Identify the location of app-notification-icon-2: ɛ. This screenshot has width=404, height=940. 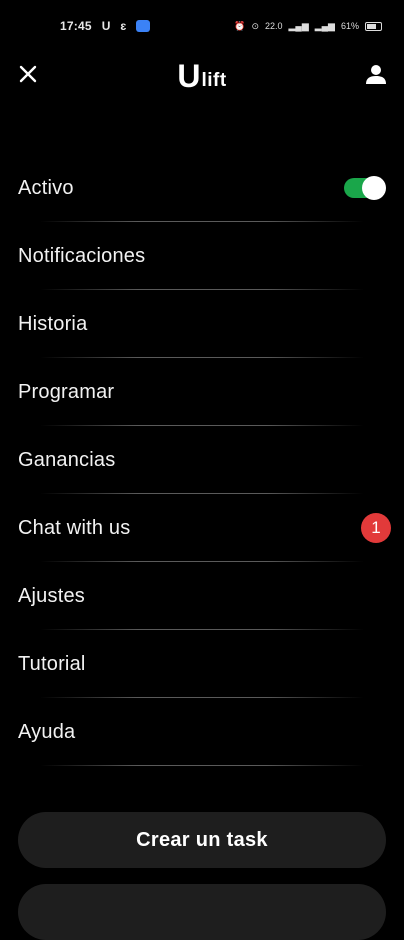
(123, 26).